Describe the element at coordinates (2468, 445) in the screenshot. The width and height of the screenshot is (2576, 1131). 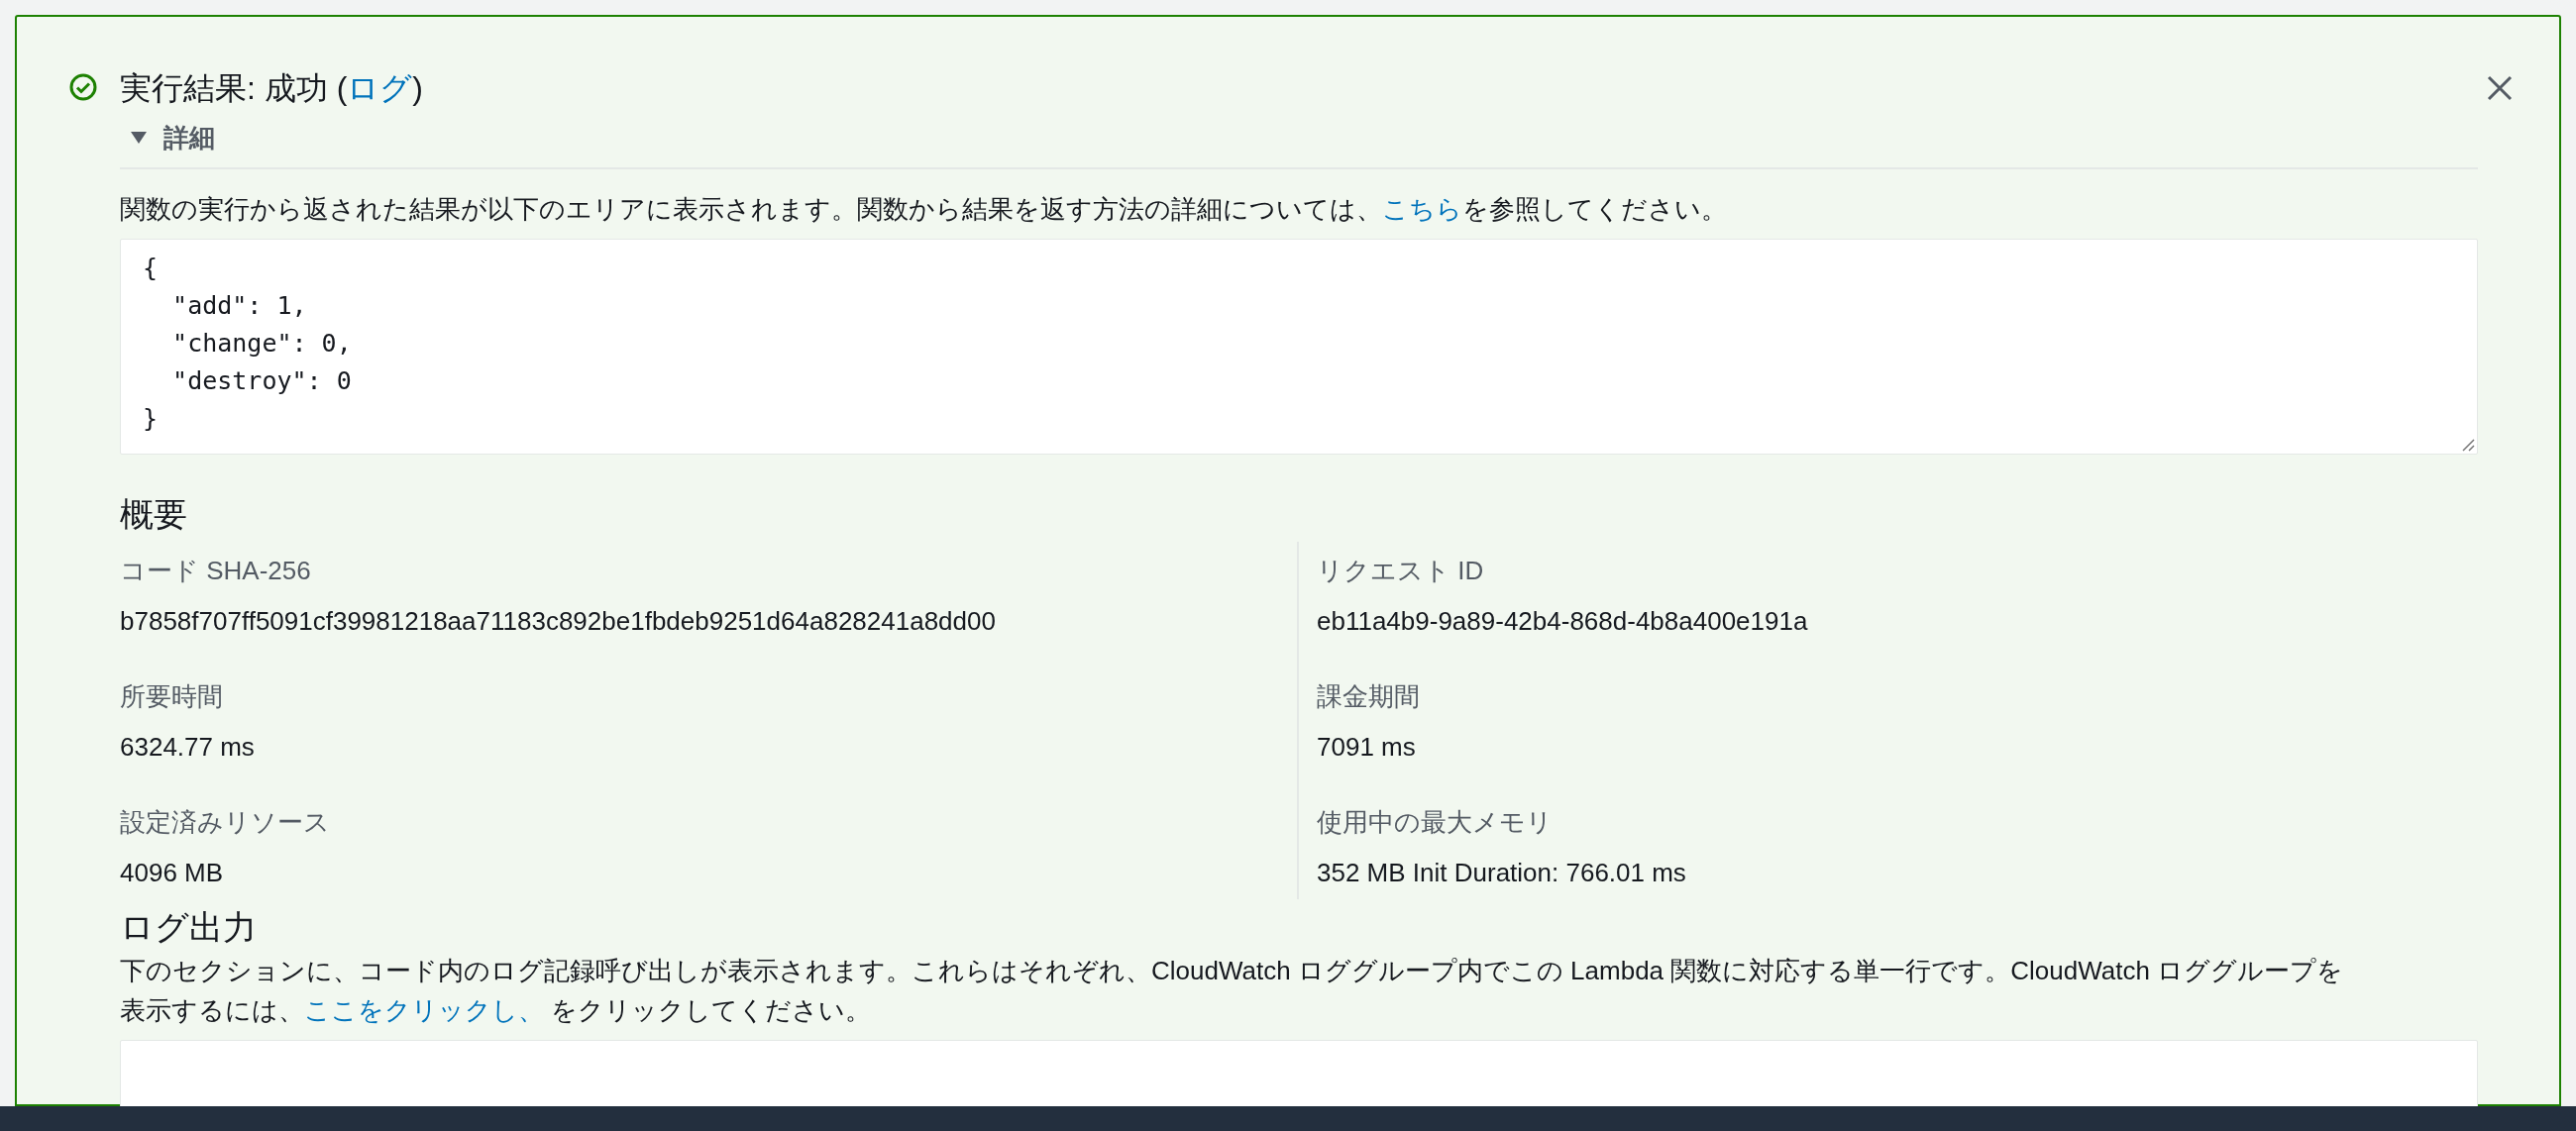
I see `resize-handle-icon` at that location.